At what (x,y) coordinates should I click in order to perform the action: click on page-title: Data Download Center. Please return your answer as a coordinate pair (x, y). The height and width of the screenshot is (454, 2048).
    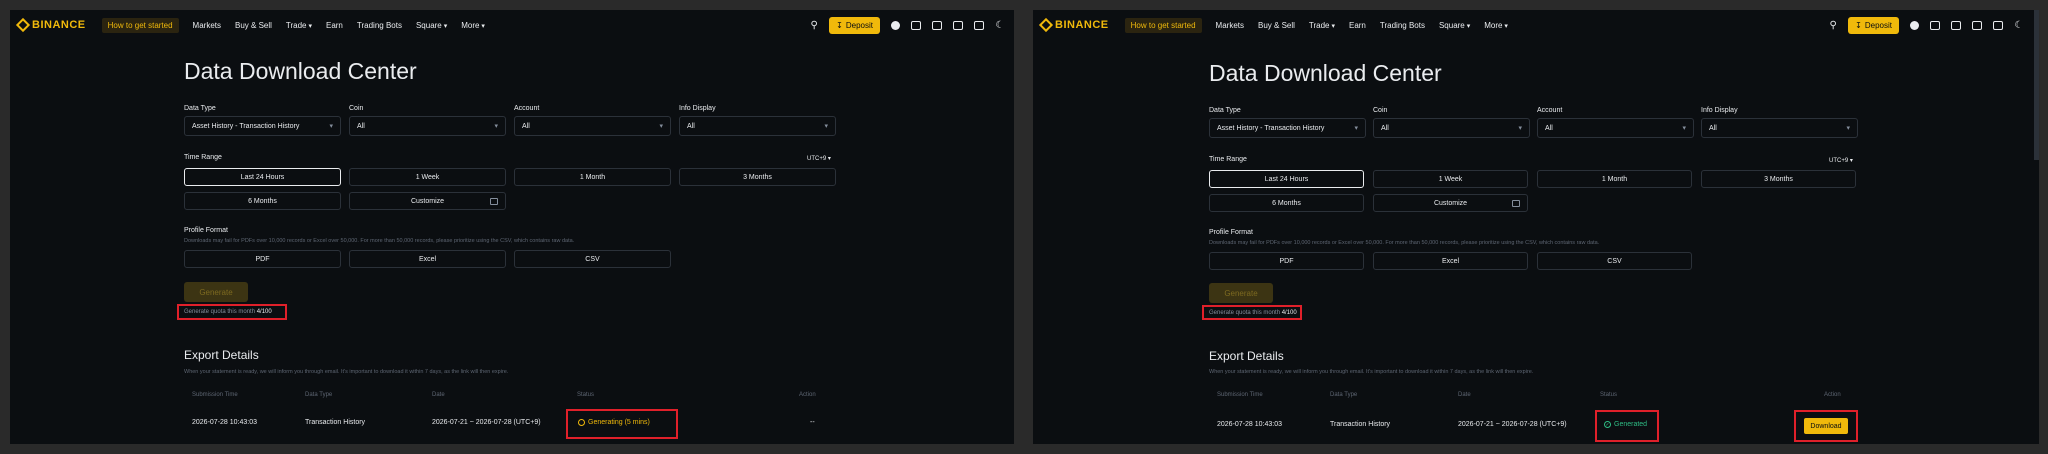
    Looking at the image, I should click on (300, 71).